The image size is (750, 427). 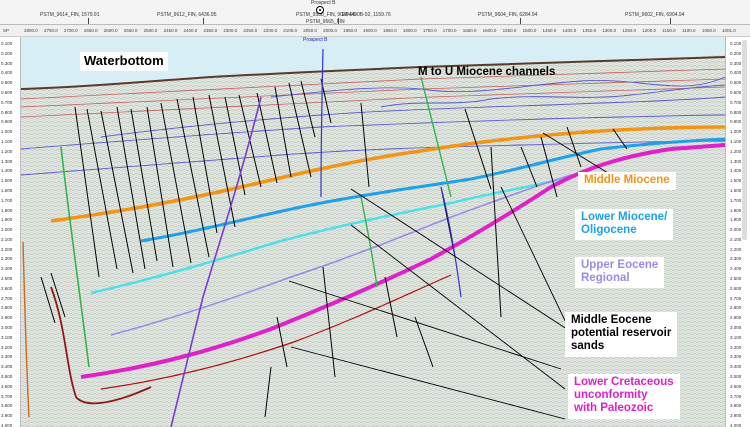 I want to click on time-label-left: 1.400, so click(x=7, y=171).